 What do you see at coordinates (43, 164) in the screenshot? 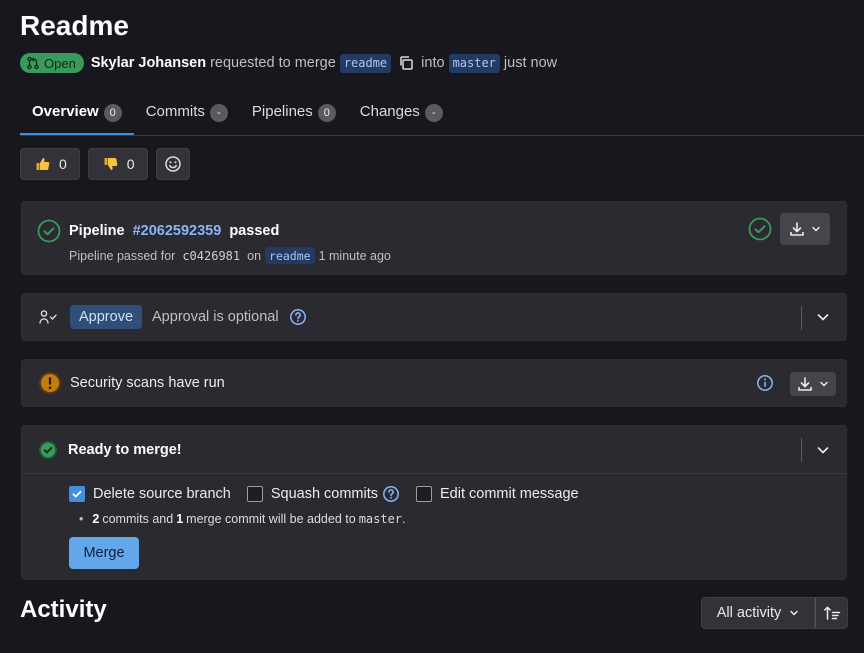
I see `thumbs-up-icon` at bounding box center [43, 164].